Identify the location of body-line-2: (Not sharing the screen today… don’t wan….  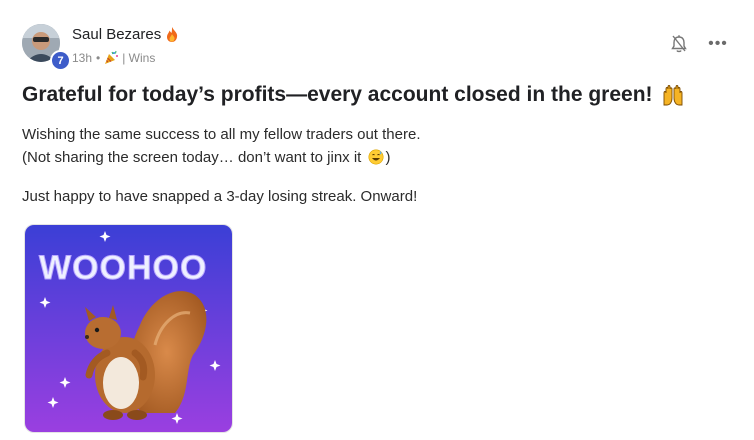
(221, 157).